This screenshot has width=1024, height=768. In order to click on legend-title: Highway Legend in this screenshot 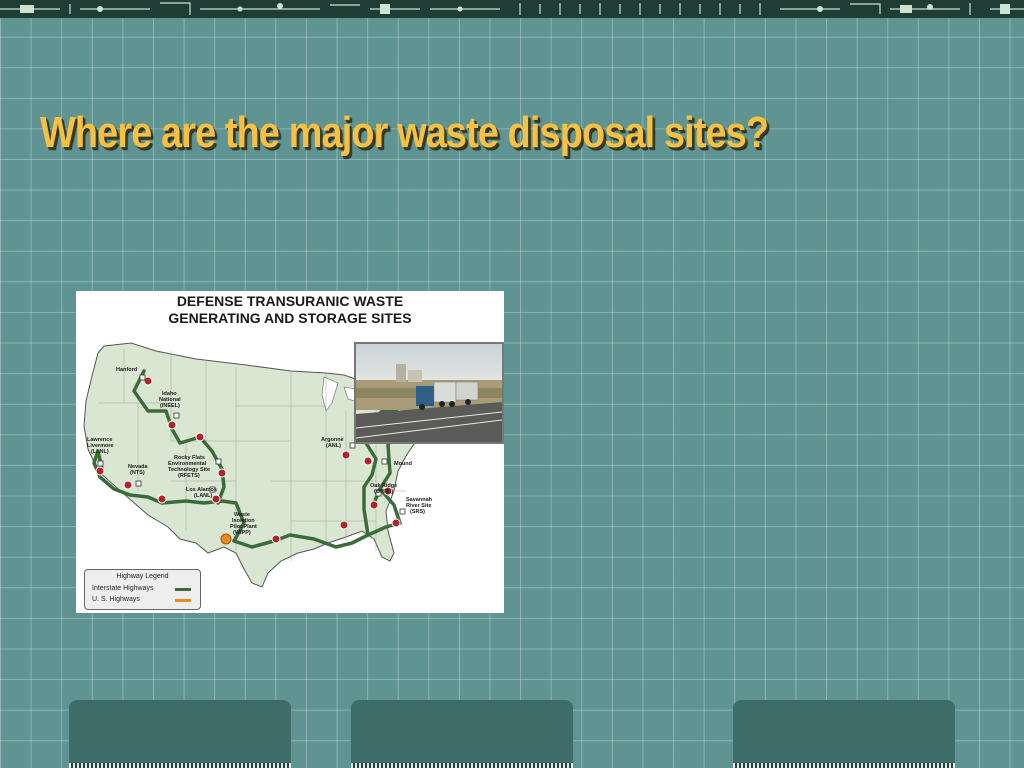, I will do `click(142, 576)`.